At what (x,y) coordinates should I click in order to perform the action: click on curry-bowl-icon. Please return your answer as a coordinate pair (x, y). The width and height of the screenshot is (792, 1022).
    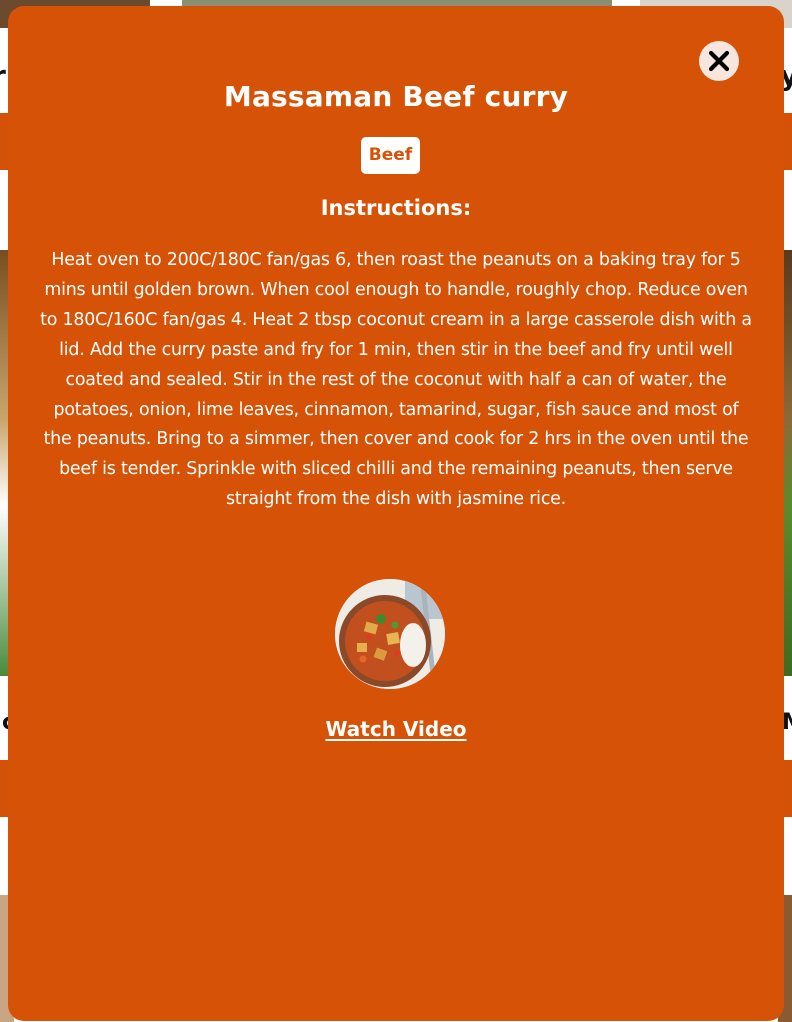
    Looking at the image, I should click on (390, 634).